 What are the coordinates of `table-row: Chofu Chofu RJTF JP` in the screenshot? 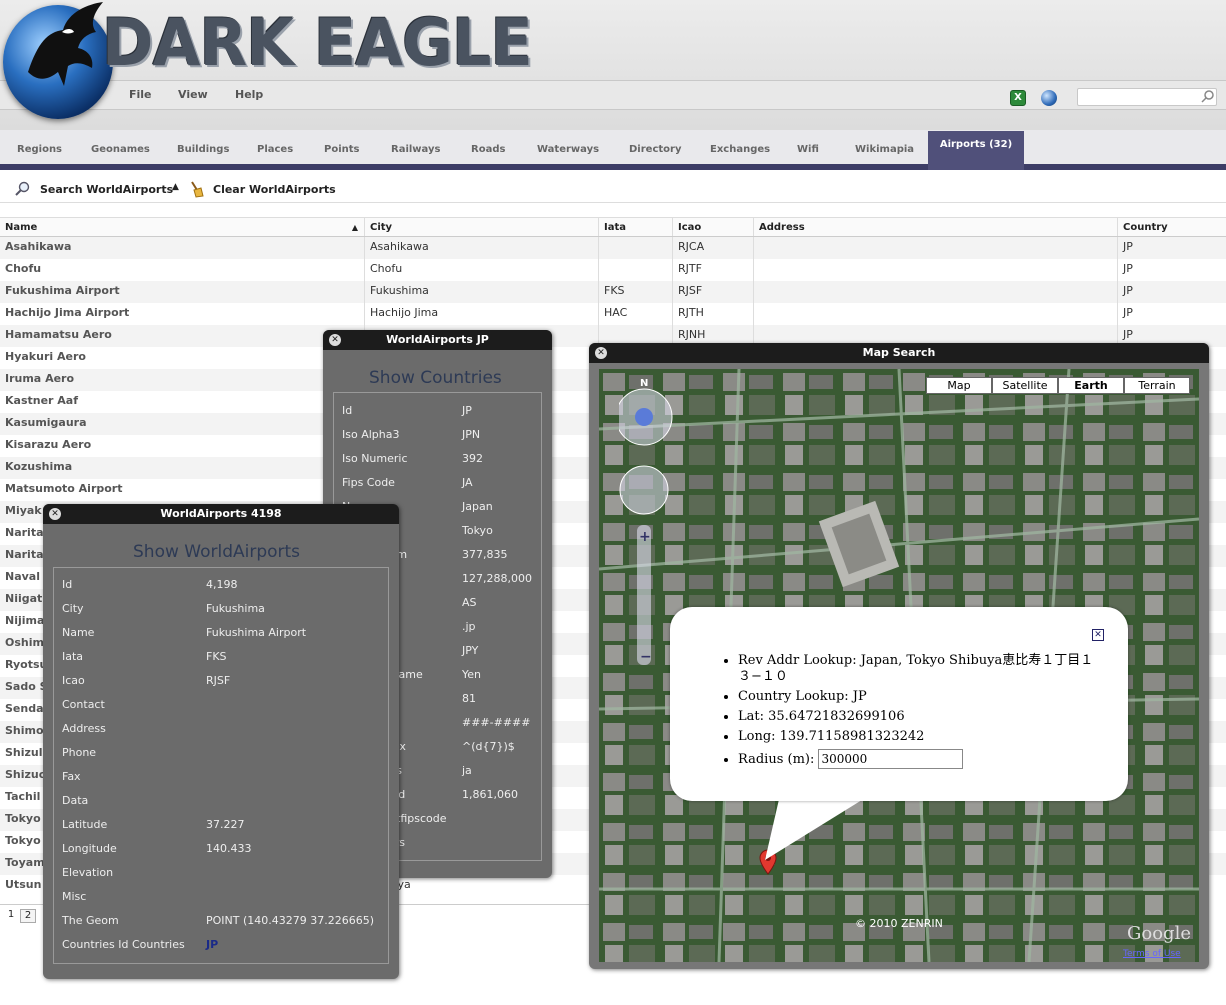 It's located at (613, 270).